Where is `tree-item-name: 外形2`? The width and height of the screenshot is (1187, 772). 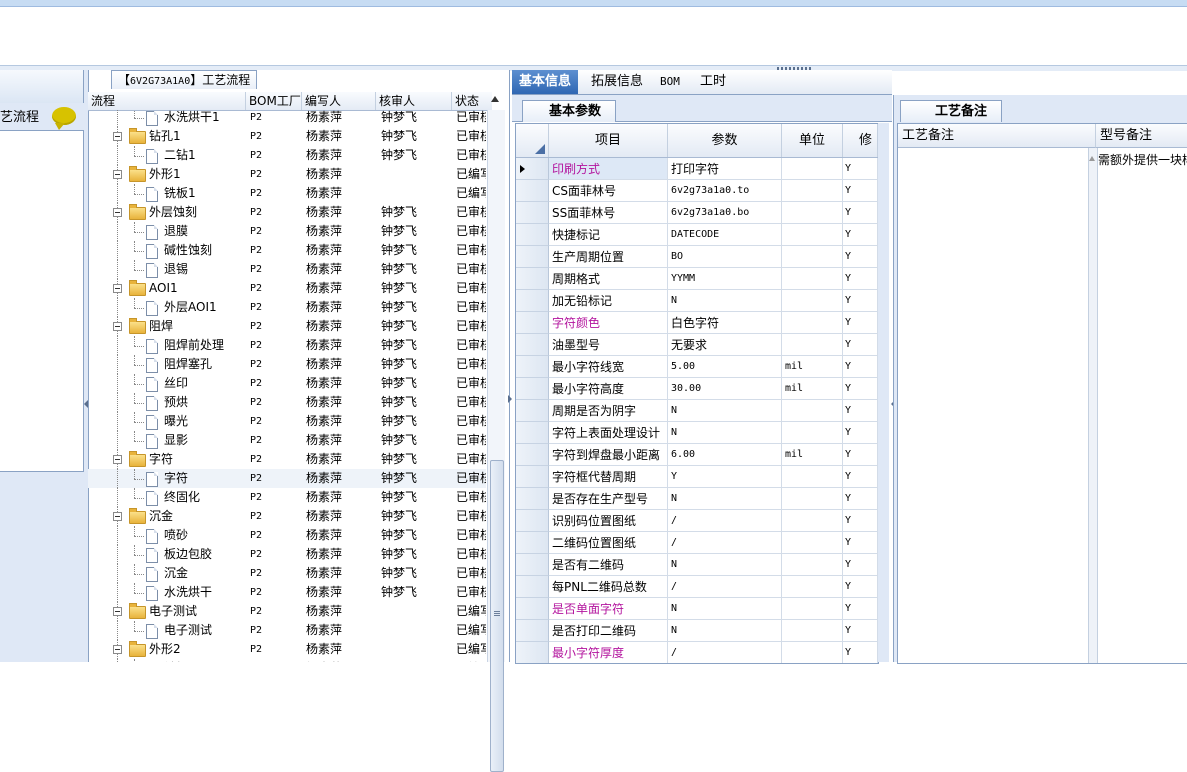 tree-item-name: 外形2 is located at coordinates (197, 649).